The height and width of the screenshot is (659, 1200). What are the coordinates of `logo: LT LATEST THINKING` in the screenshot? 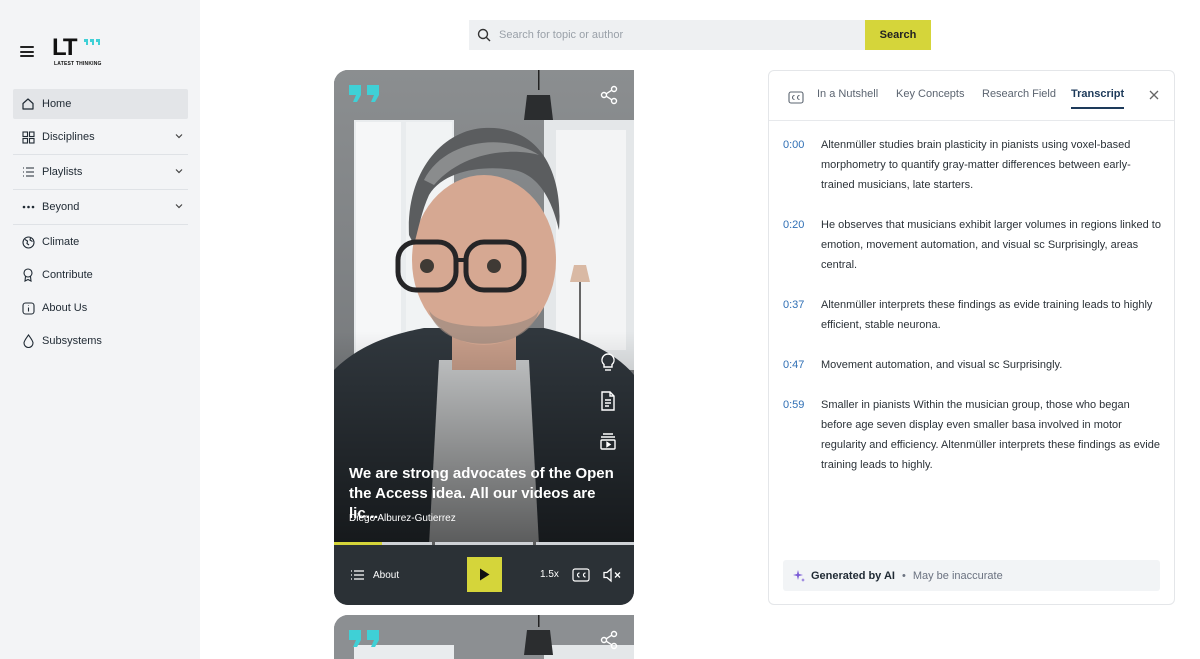 It's located at (82, 53).